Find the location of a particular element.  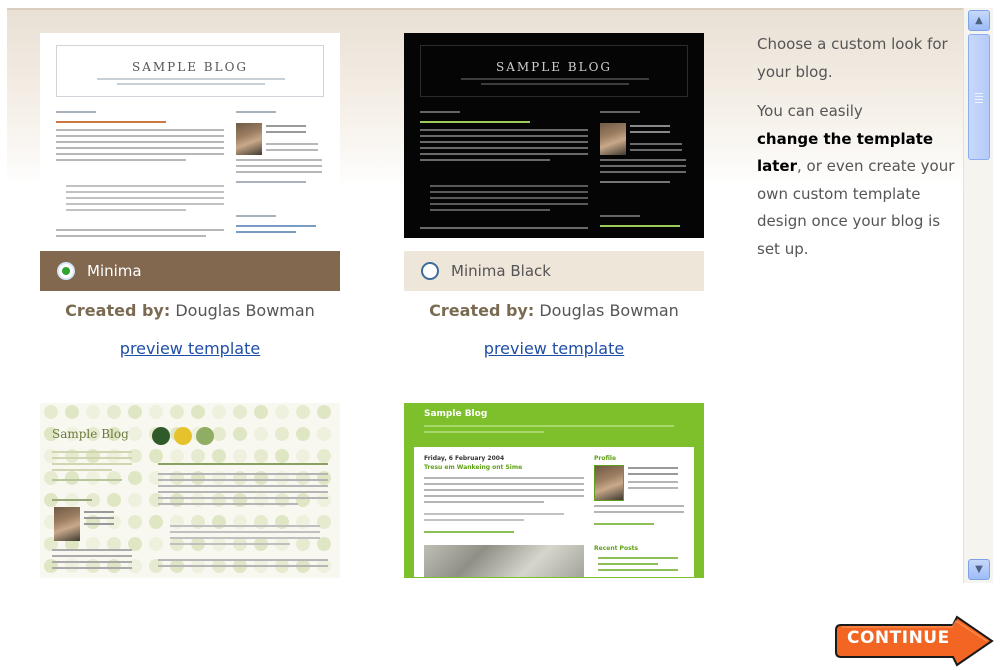

scroll-down-button: ▼ is located at coordinates (979, 569).